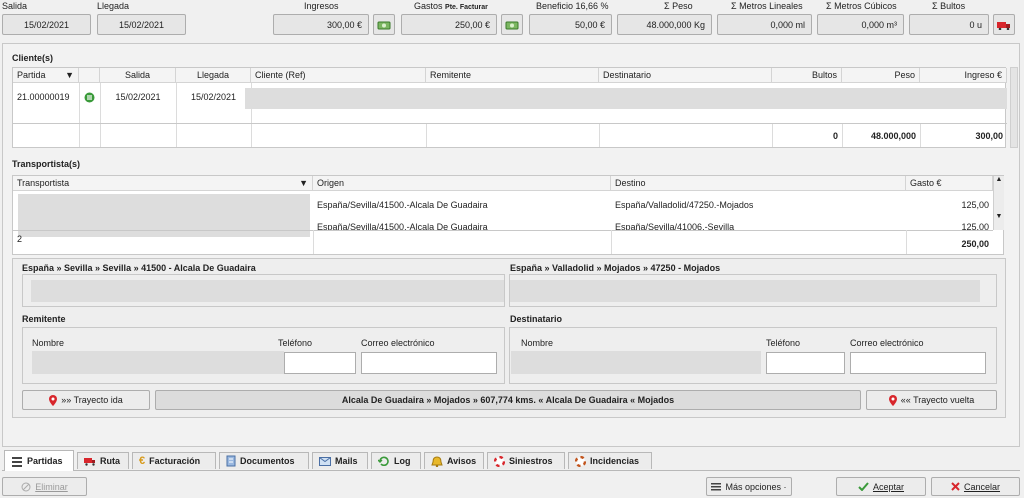 Image resolution: width=1024 pixels, height=498 pixels. What do you see at coordinates (758, 183) in the screenshot?
I see `col-destino: Destino` at bounding box center [758, 183].